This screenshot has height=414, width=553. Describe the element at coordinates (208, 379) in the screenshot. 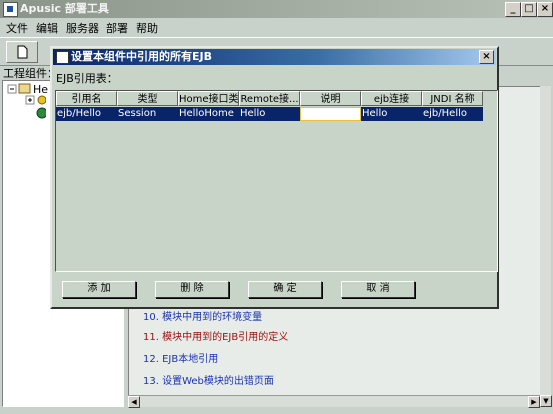

I see `link-error-pages: 13. 设置Web模块的出错页面` at that location.